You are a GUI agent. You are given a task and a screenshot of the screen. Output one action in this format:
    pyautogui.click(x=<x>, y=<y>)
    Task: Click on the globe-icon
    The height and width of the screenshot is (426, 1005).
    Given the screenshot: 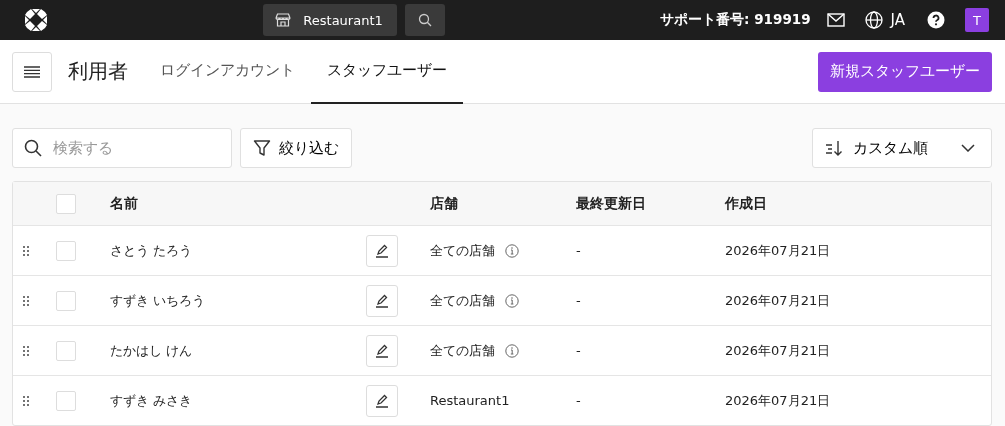 What is the action you would take?
    pyautogui.click(x=873, y=20)
    